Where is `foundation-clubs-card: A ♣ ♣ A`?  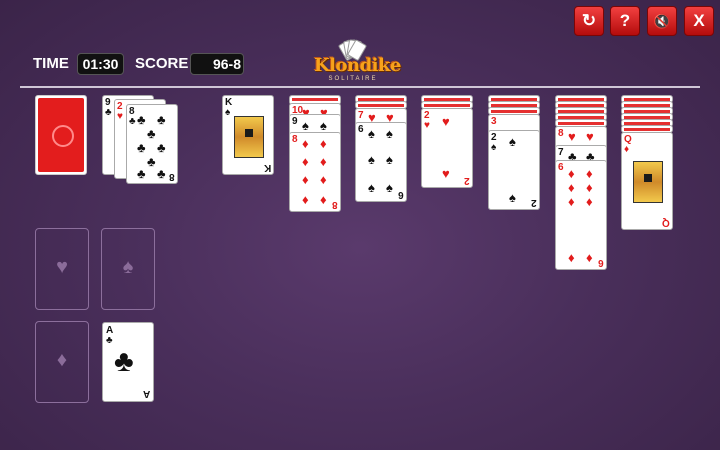 foundation-clubs-card: A ♣ ♣ A is located at coordinates (128, 362).